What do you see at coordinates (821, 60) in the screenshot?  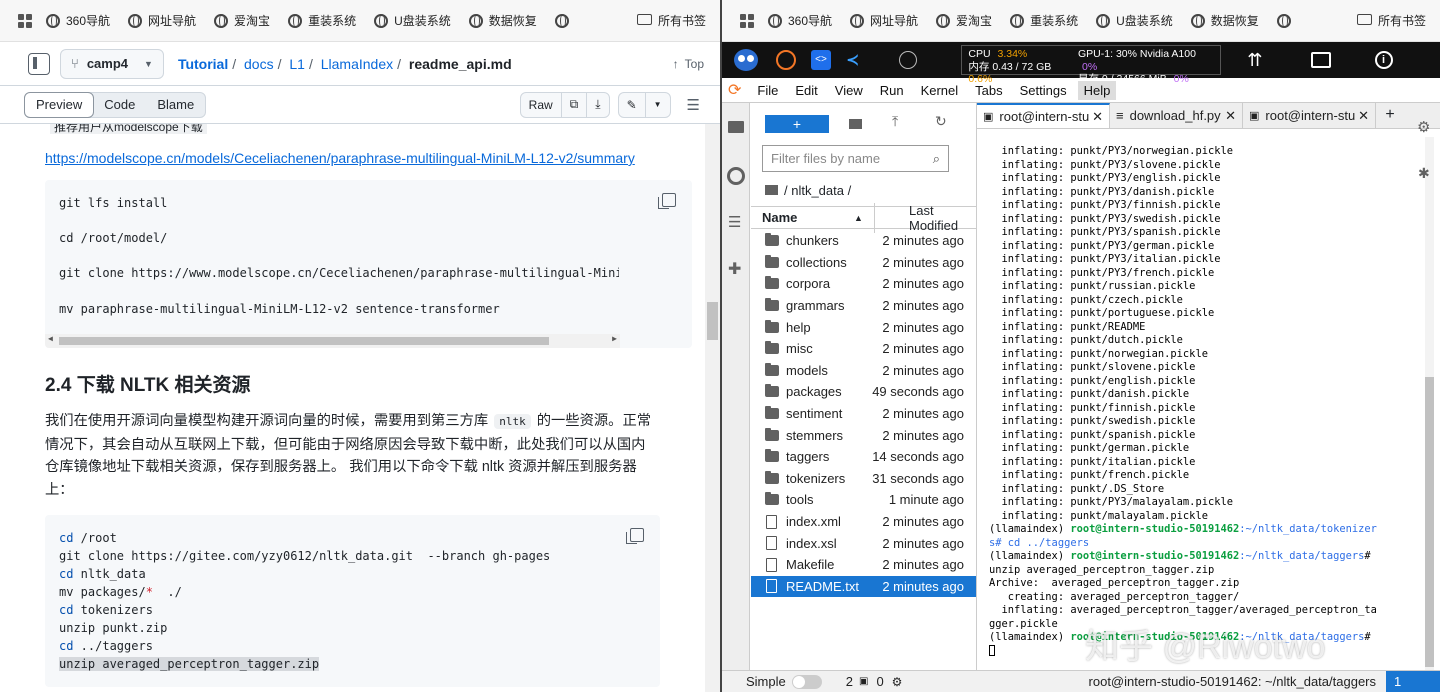 I see `vscode-tile-icon: <>` at bounding box center [821, 60].